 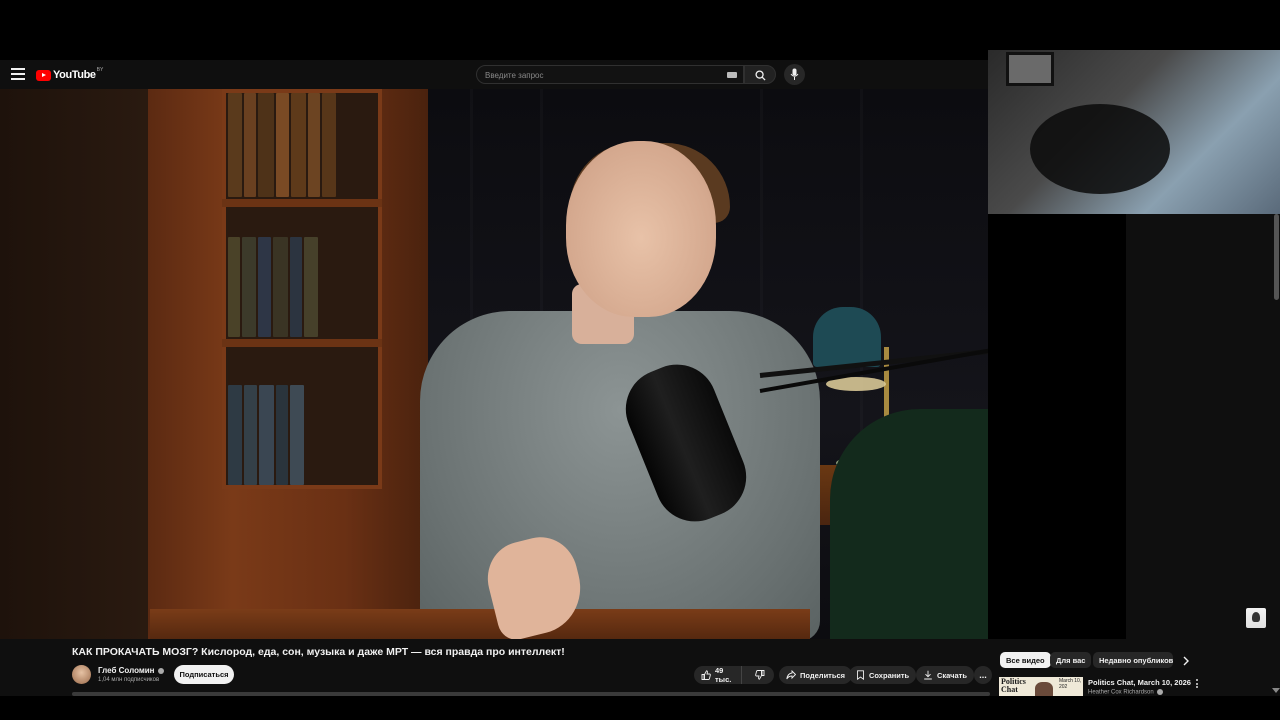 What do you see at coordinates (129, 680) in the screenshot?
I see `subscriber-count: 1,04 млн подписчиков` at bounding box center [129, 680].